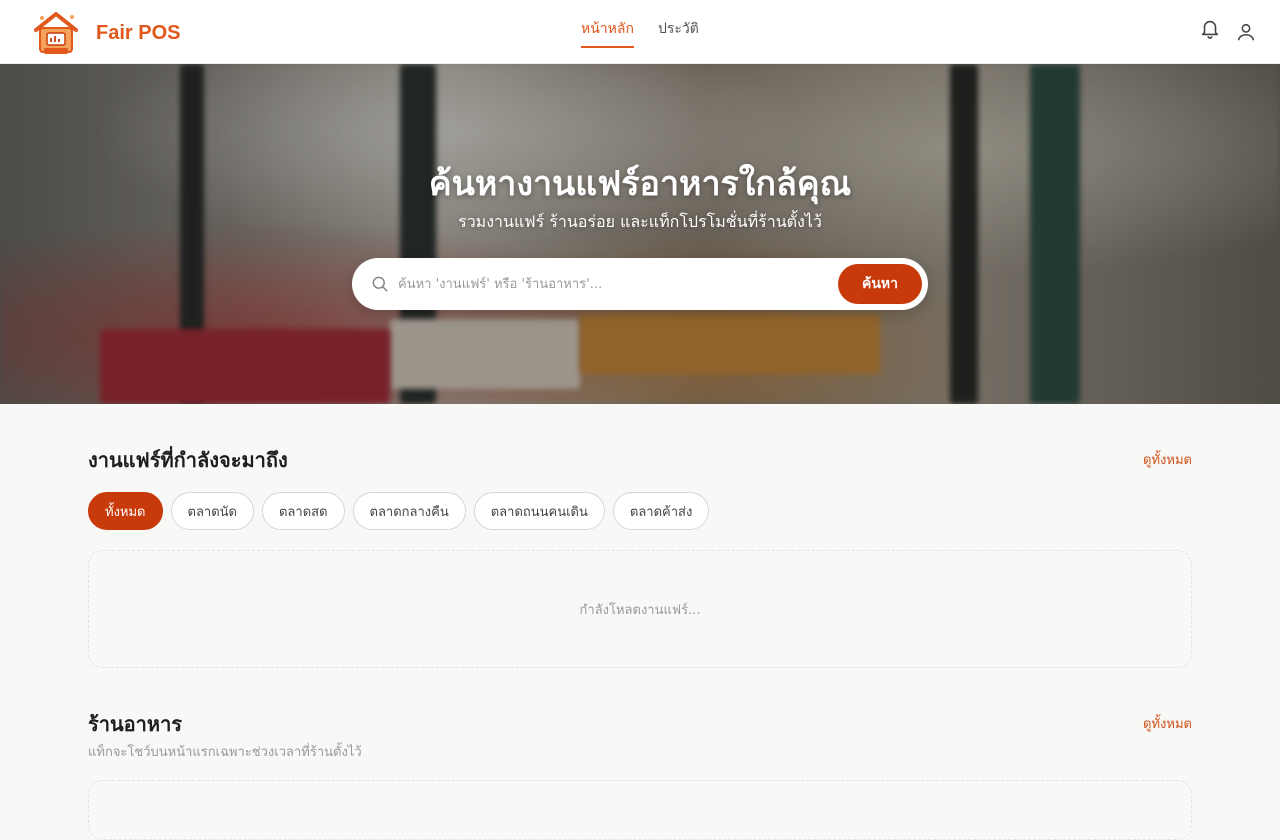  I want to click on brand: Fair POS, so click(105, 33).